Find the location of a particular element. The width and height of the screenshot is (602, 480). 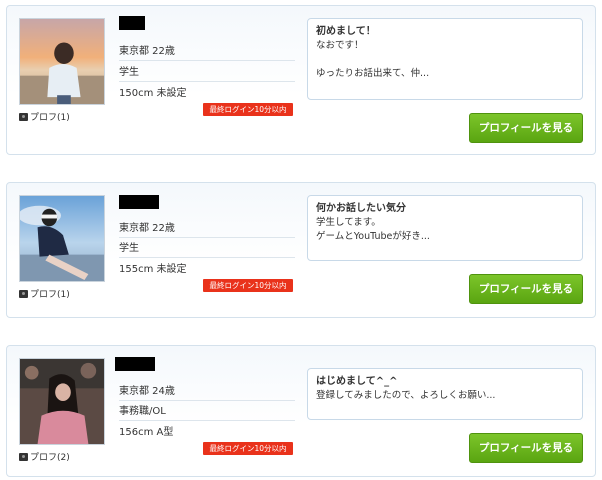

location-age: 東京都 24歳 is located at coordinates (207, 391).